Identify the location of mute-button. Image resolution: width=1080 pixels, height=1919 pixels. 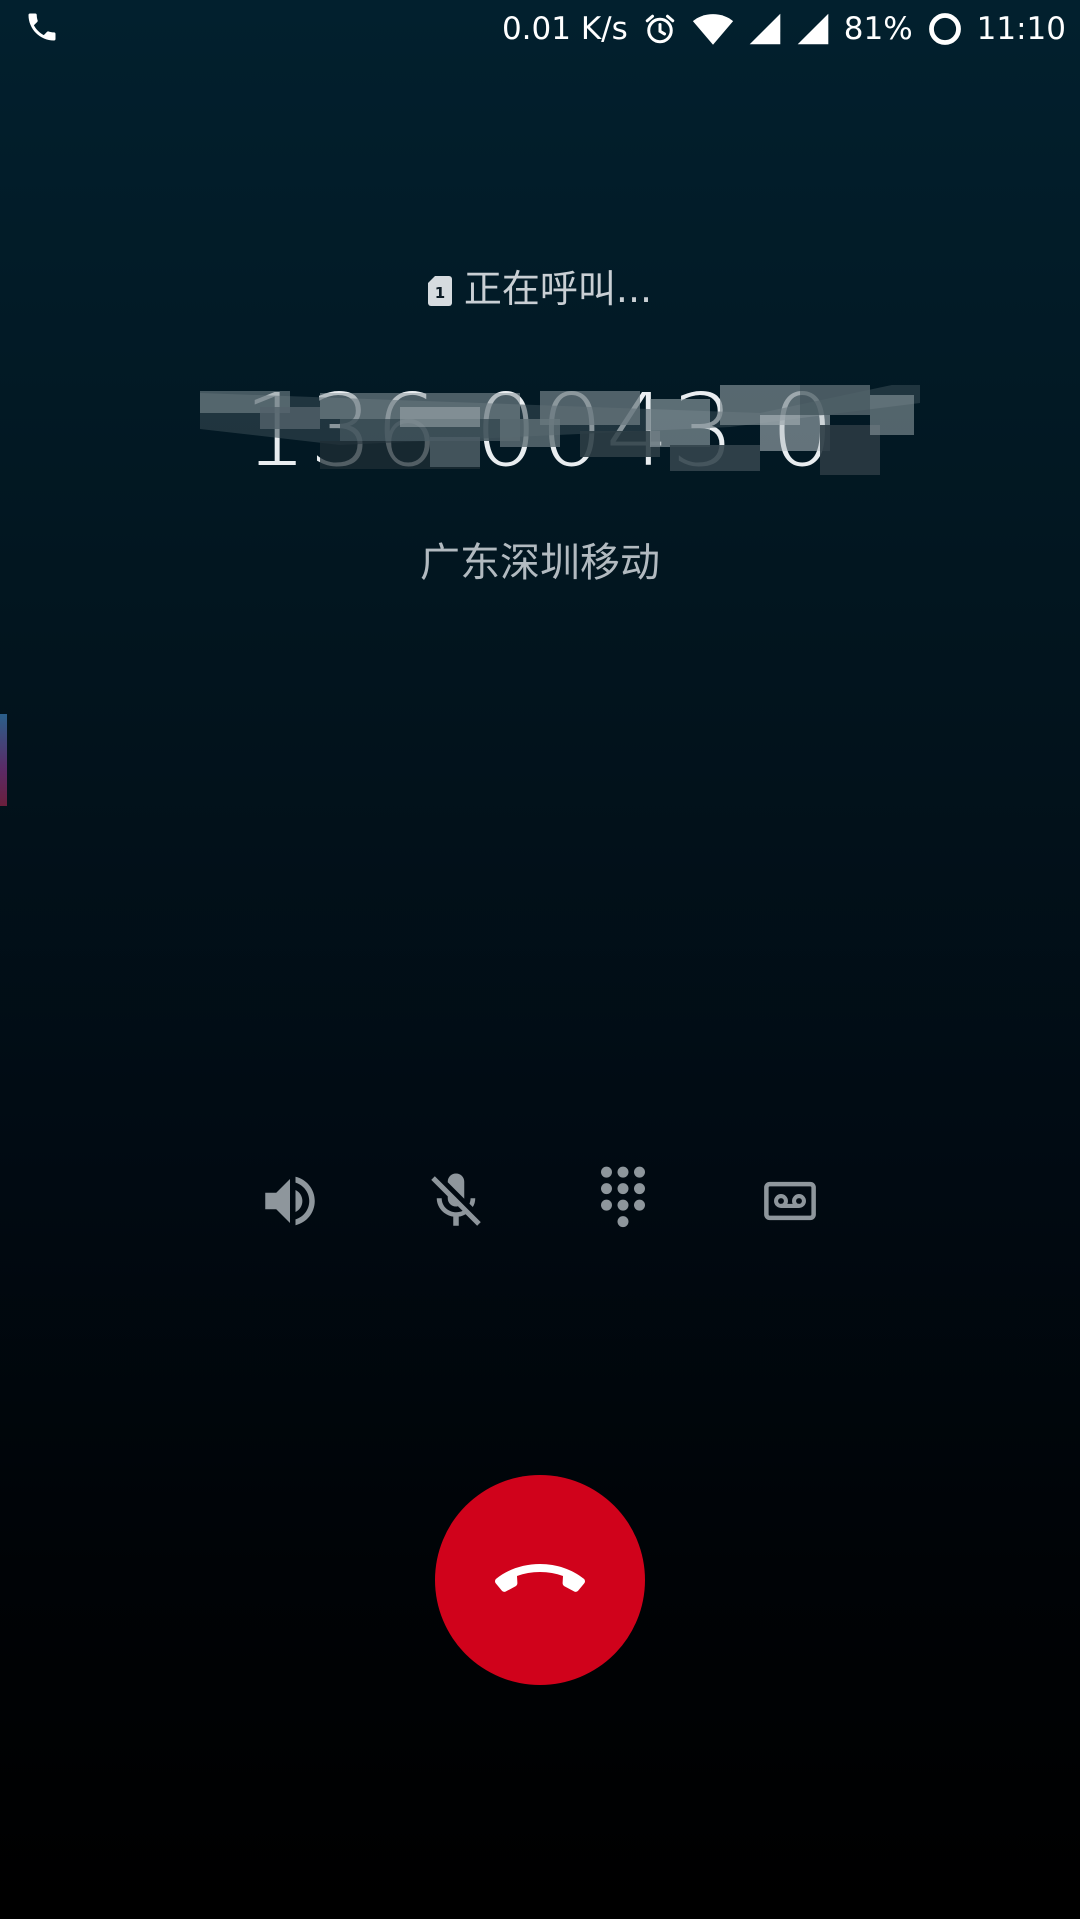
(456, 1203).